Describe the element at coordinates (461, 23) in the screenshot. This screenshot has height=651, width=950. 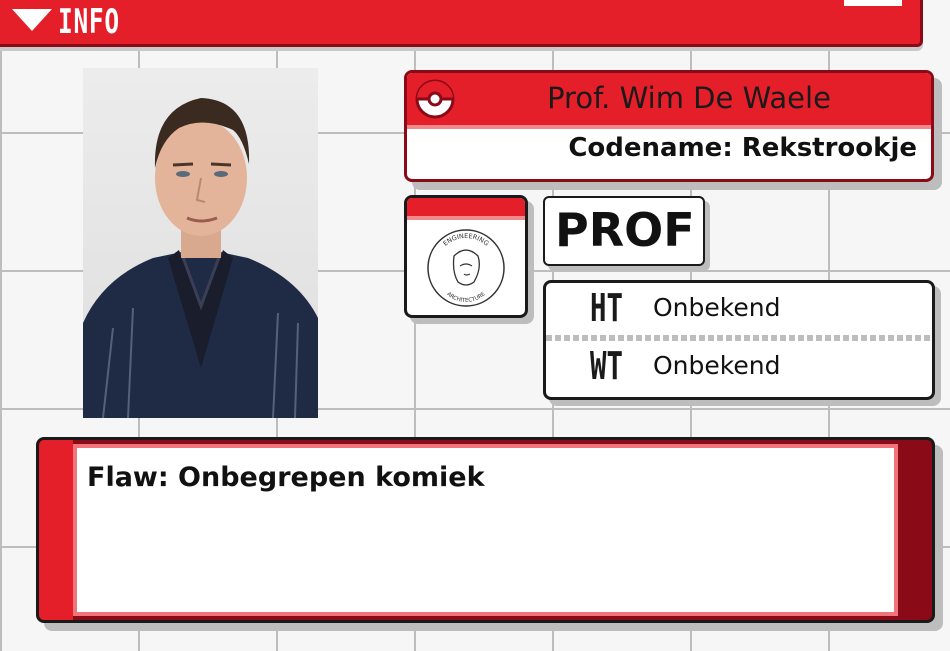
I see `header-bar: INFO` at that location.